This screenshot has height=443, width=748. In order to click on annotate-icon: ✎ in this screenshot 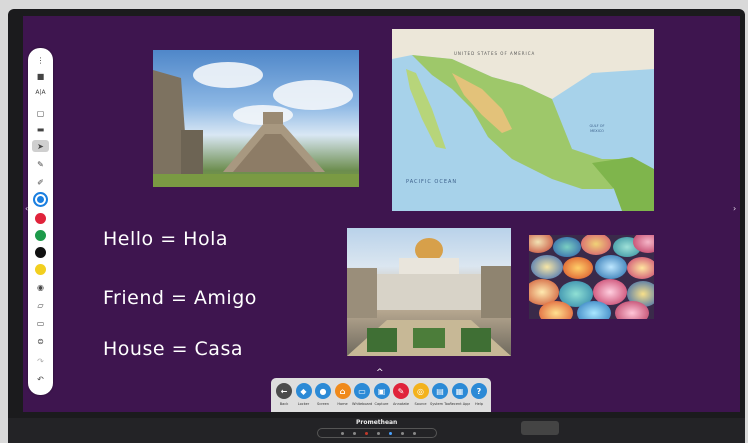, I will do `click(401, 391)`.